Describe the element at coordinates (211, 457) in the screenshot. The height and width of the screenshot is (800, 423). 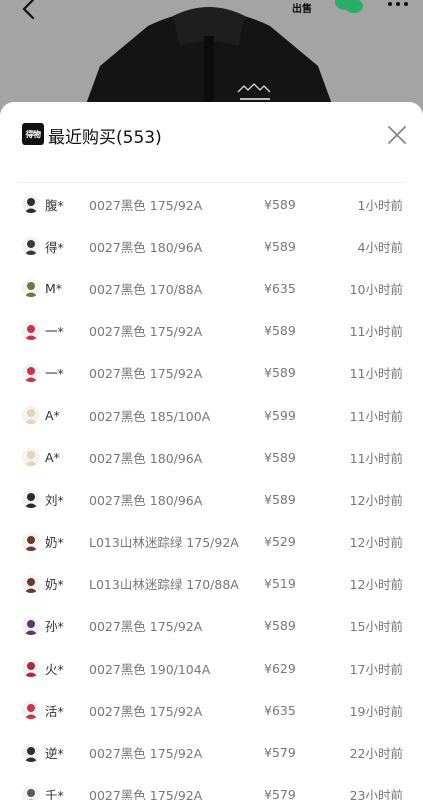
I see `purchase-row: A* 0027黑色 180/96A ¥589 11小时前` at that location.